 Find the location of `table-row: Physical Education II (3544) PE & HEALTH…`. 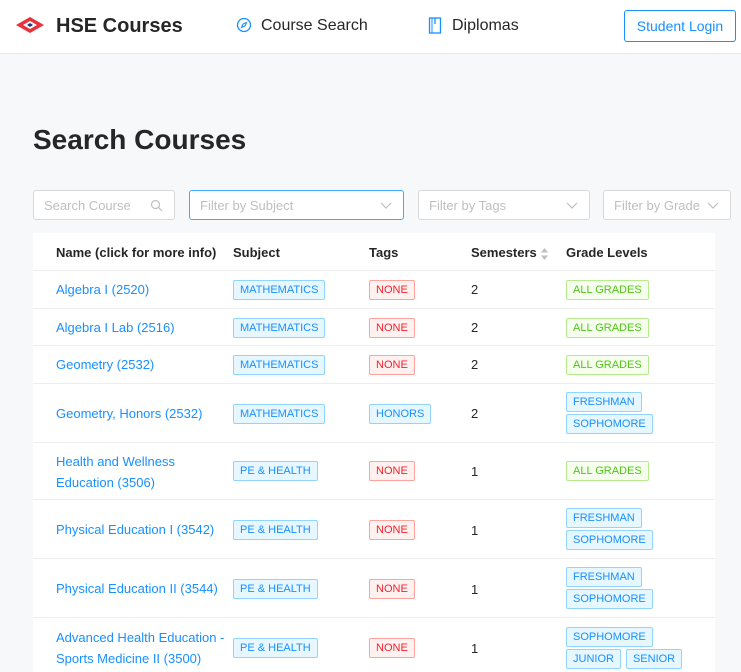

table-row: Physical Education II (3544) PE & HEALTH… is located at coordinates (374, 587).